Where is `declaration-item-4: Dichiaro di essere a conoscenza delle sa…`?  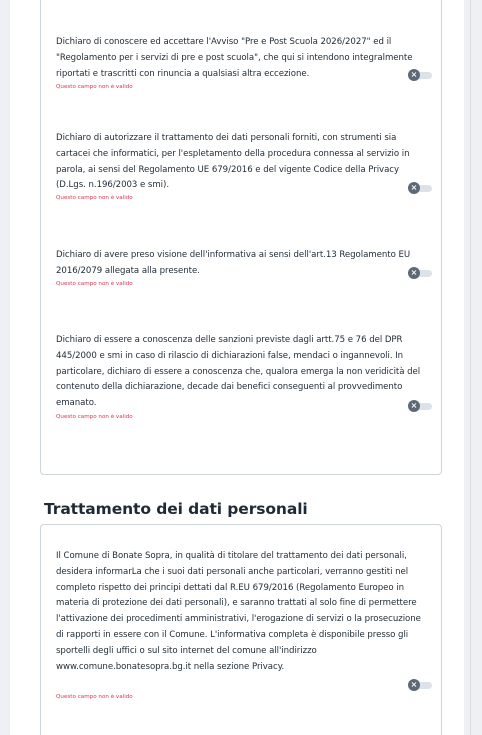 declaration-item-4: Dichiaro di essere a conoscenza delle sa… is located at coordinates (245, 376).